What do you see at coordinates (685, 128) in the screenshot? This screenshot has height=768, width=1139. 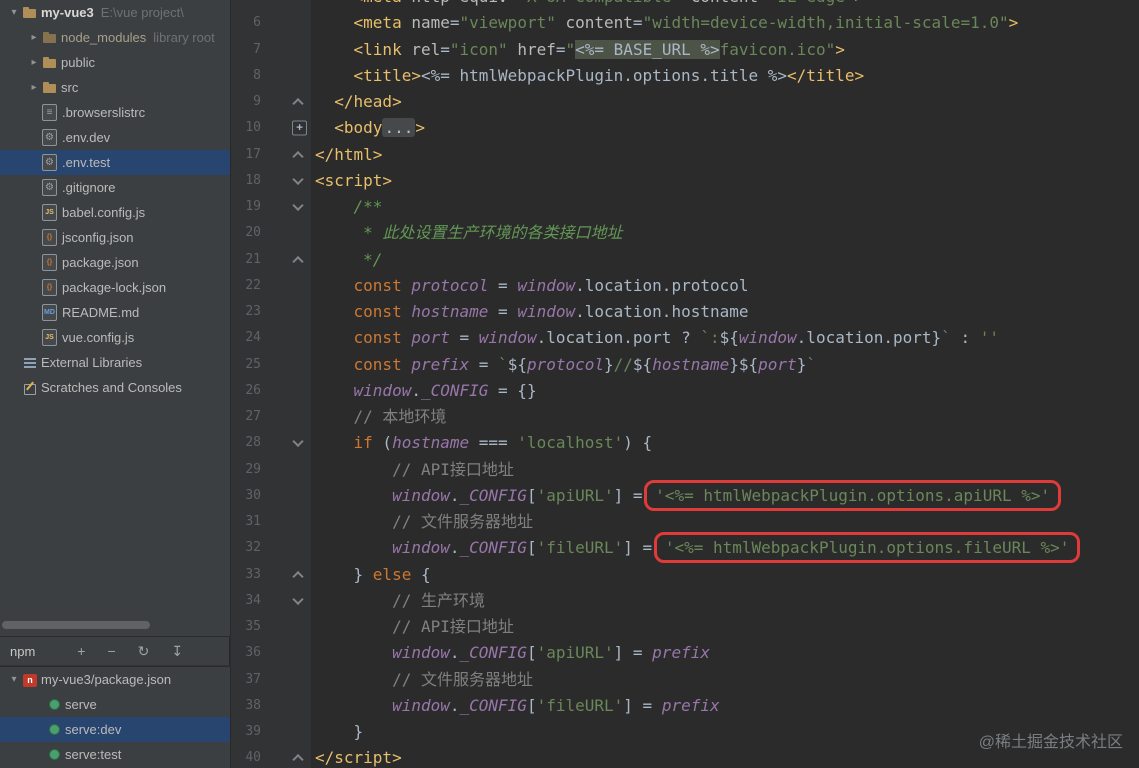 I see `code-line: 10 + <body... >` at bounding box center [685, 128].